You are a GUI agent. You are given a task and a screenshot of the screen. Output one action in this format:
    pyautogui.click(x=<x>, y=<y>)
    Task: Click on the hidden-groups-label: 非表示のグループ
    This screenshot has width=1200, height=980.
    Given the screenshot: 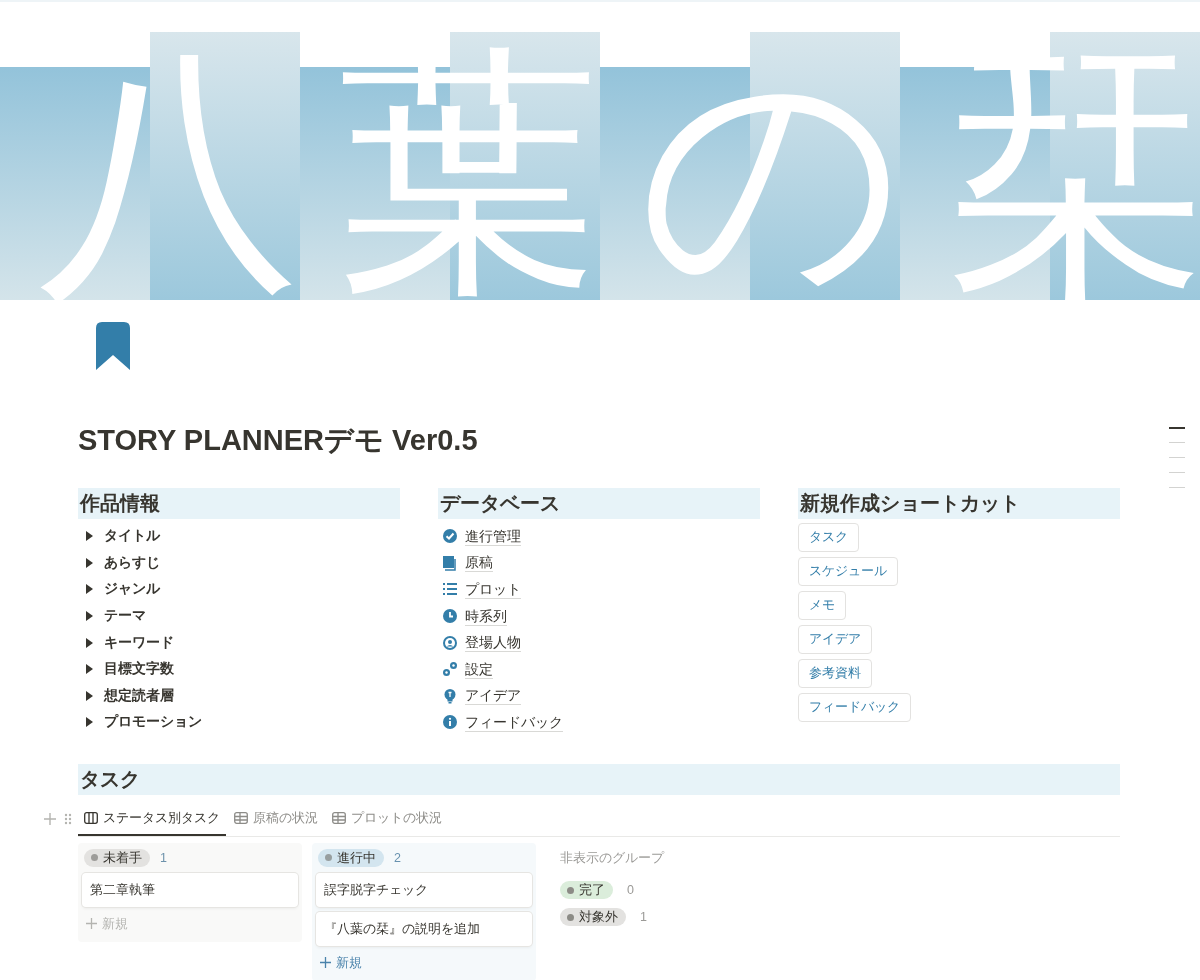 What is the action you would take?
    pyautogui.click(x=612, y=857)
    